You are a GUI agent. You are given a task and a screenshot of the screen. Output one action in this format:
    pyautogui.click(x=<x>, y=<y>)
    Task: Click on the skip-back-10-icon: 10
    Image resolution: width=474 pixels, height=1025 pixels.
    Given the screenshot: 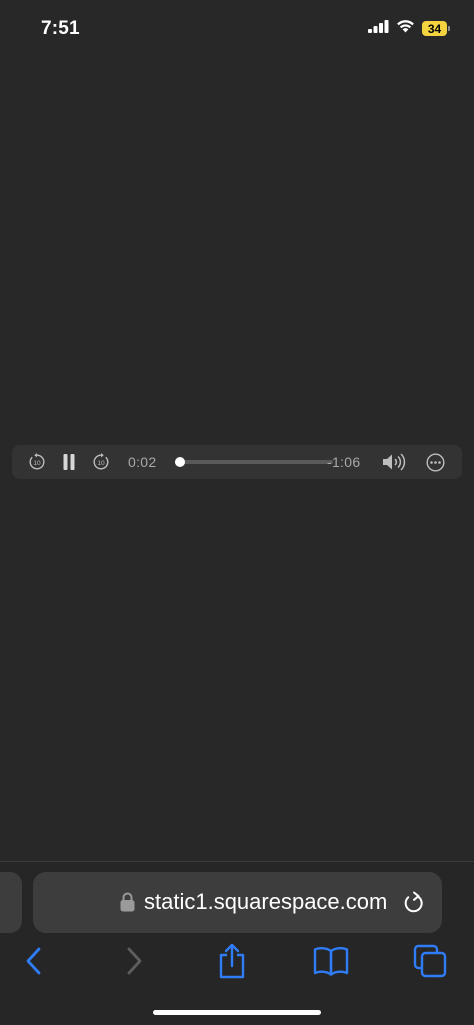 What is the action you would take?
    pyautogui.click(x=37, y=462)
    